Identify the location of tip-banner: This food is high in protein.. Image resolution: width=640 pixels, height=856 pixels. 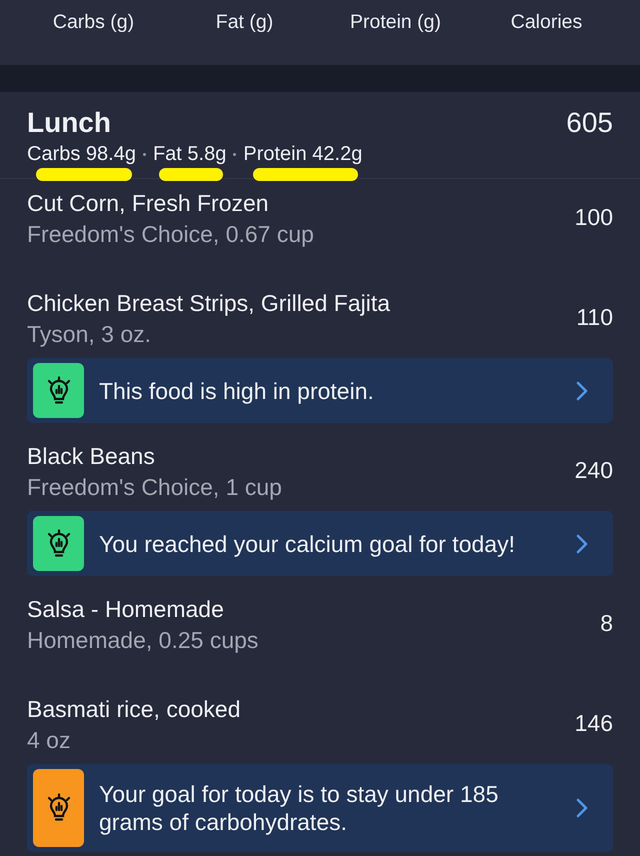
(320, 390).